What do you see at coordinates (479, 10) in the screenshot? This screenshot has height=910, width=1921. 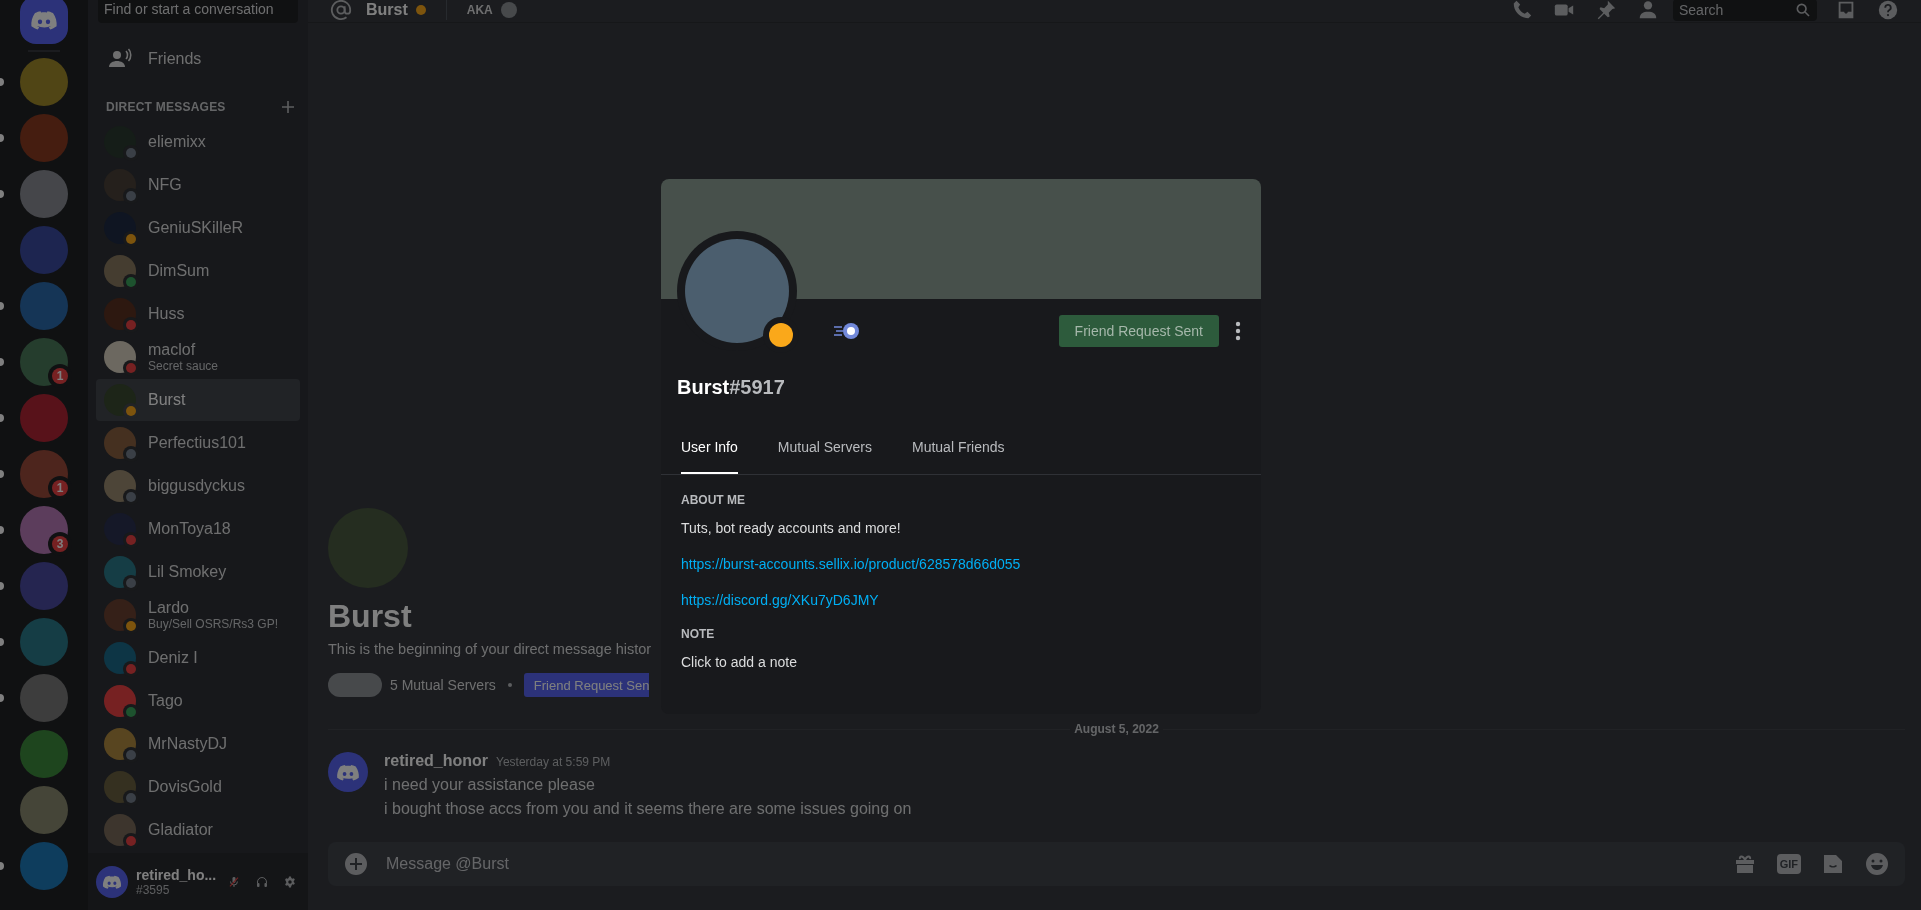 I see `aka-tag: AKA` at bounding box center [479, 10].